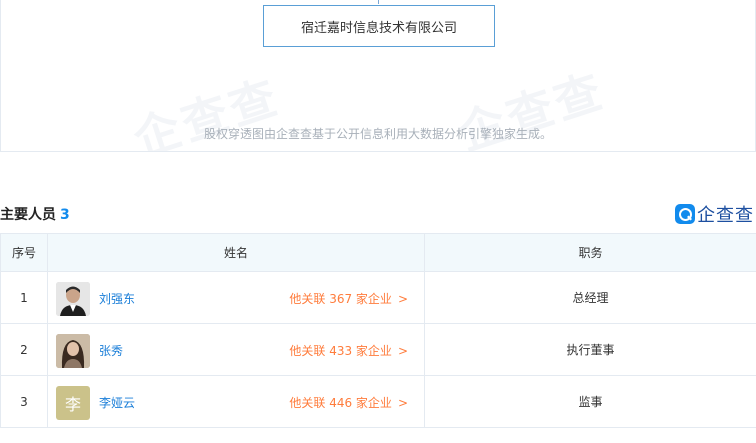 This screenshot has width=756, height=443. I want to click on brand-logo: 企查查, so click(714, 214).